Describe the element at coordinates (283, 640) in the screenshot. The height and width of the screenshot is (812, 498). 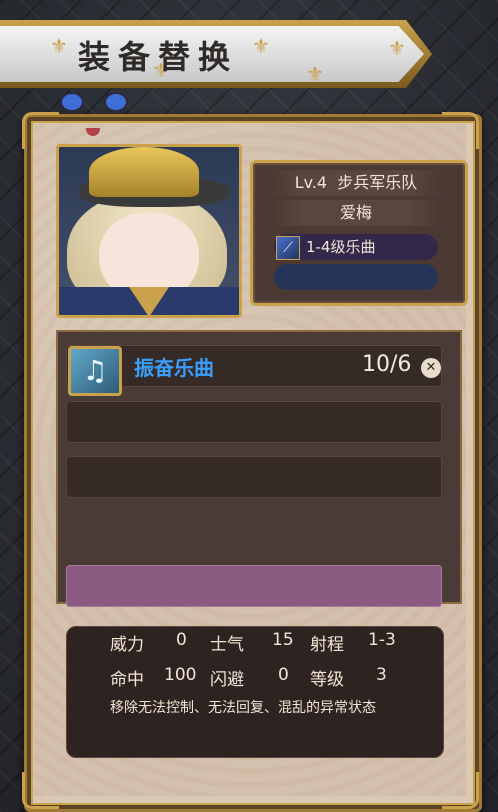
I see `stat-morale-value: 15` at that location.